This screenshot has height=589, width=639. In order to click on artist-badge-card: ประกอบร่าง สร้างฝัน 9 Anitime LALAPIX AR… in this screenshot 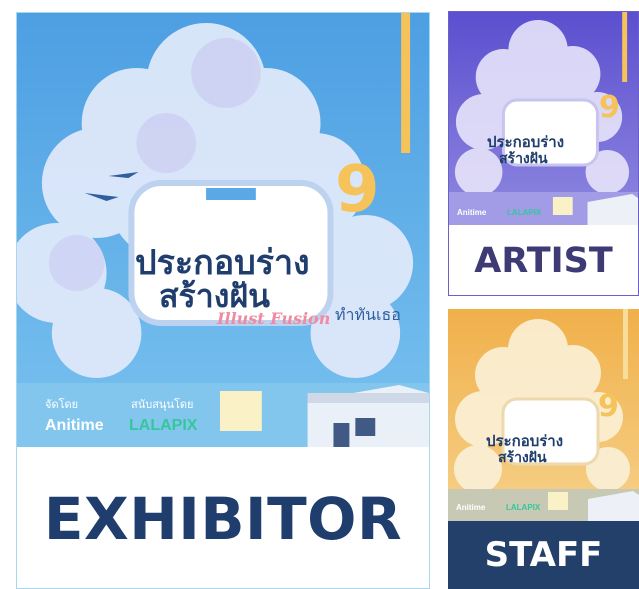, I will do `click(543, 153)`.